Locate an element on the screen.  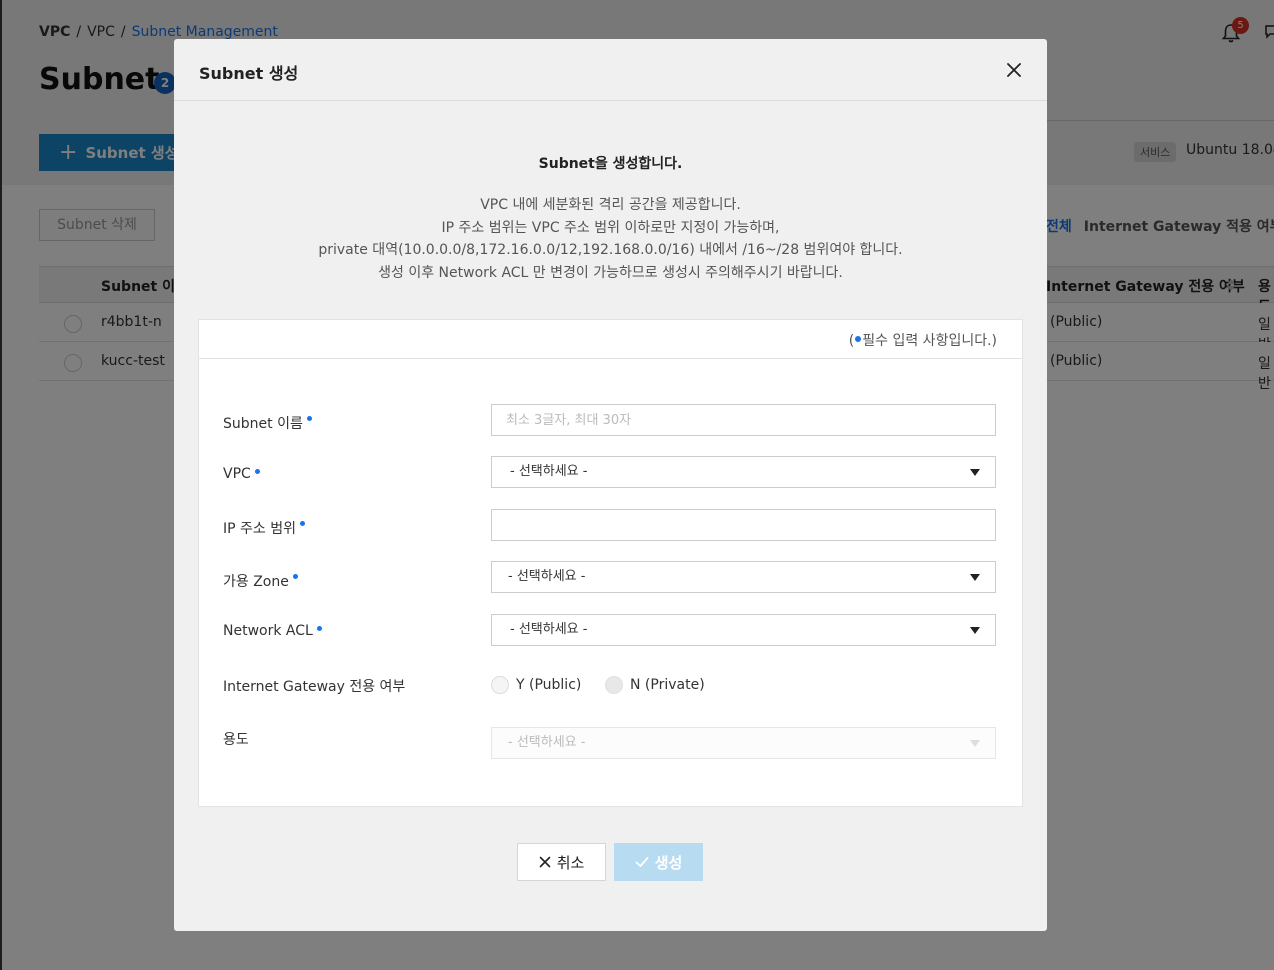
igw-option-public: Y (Public) is located at coordinates (536, 685).